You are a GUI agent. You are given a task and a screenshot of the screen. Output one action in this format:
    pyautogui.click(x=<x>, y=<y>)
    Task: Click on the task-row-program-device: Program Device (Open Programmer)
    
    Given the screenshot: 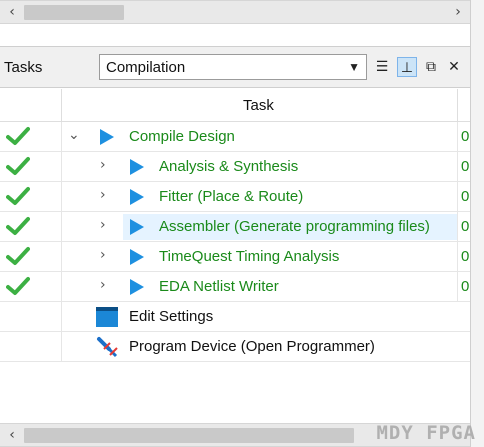 What is the action you would take?
    pyautogui.click(x=235, y=347)
    